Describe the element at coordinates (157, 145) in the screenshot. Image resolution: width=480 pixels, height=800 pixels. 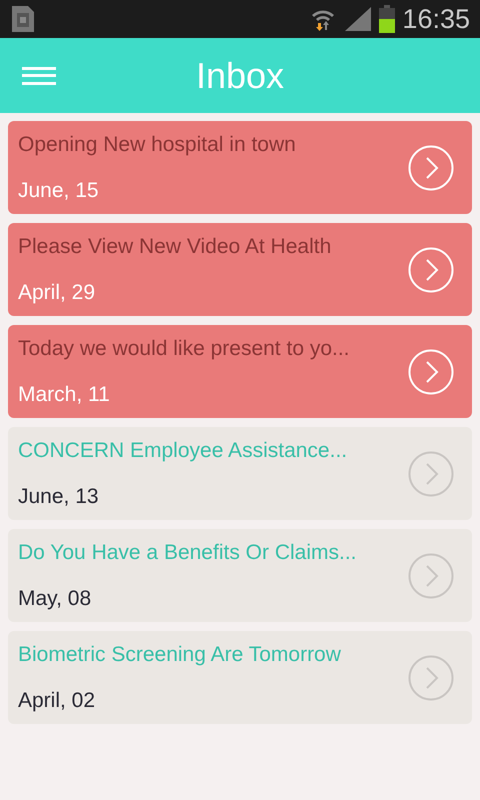
I see `message-title: Opening New hospital in town` at that location.